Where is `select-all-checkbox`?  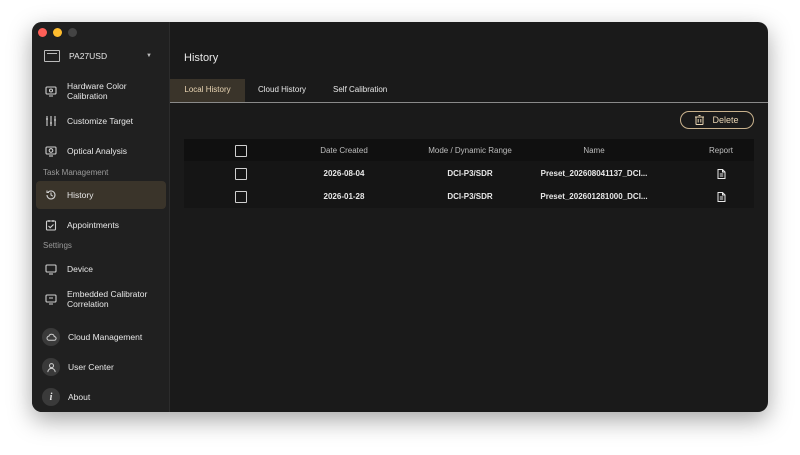
select-all-checkbox is located at coordinates (241, 150).